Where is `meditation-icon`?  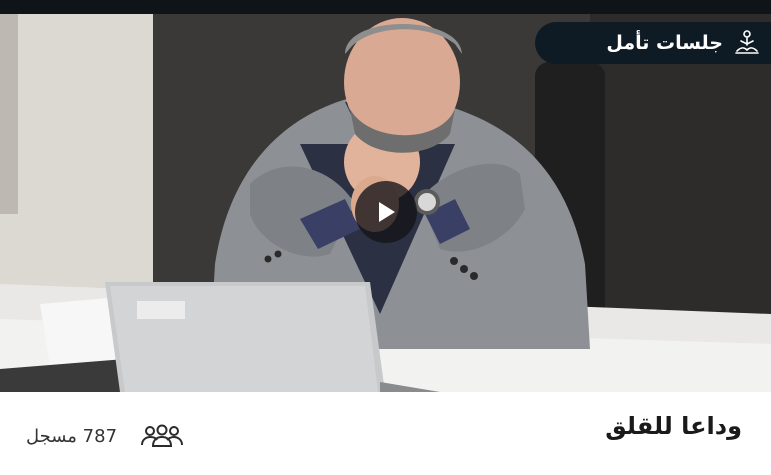 meditation-icon is located at coordinates (747, 43).